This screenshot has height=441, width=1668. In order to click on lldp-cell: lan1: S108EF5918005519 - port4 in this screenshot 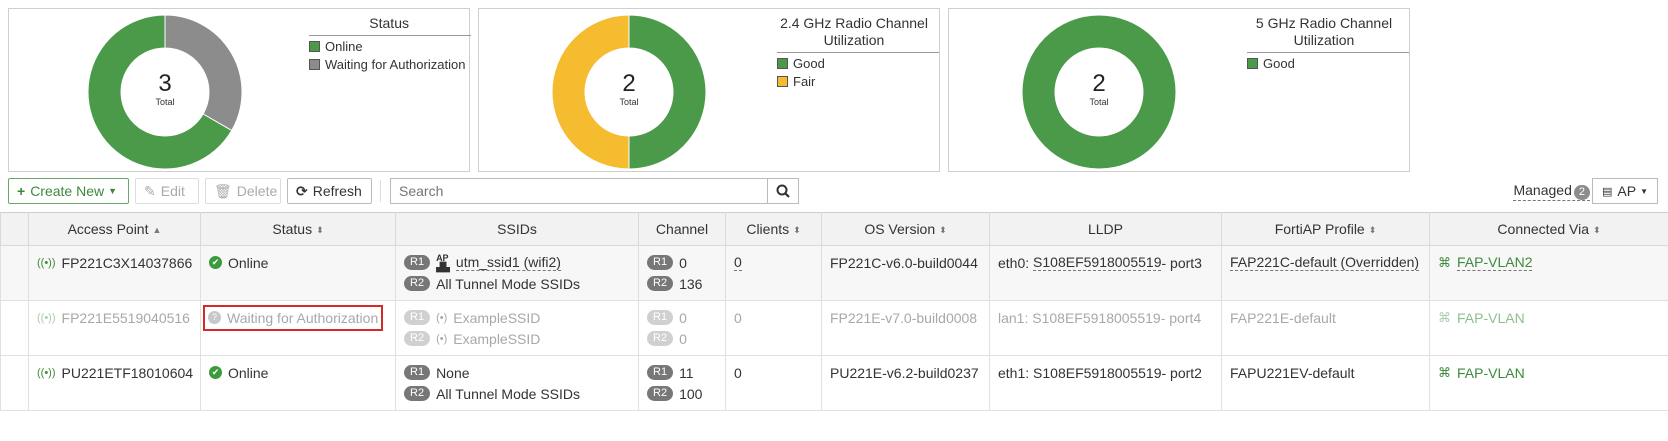, I will do `click(1105, 328)`.